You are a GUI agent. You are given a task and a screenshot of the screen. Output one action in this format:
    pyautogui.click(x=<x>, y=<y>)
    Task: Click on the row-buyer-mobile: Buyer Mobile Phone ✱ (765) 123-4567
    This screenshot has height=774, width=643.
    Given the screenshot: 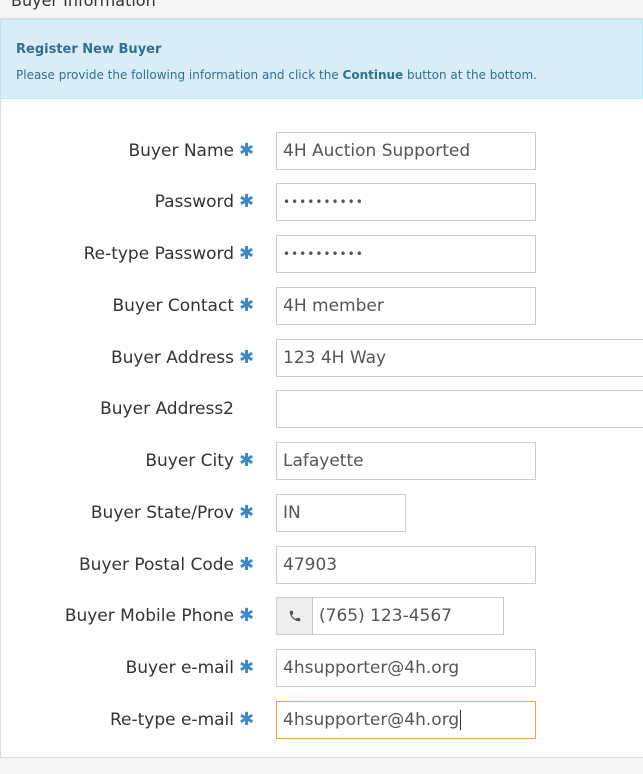 What is the action you would take?
    pyautogui.click(x=321, y=616)
    